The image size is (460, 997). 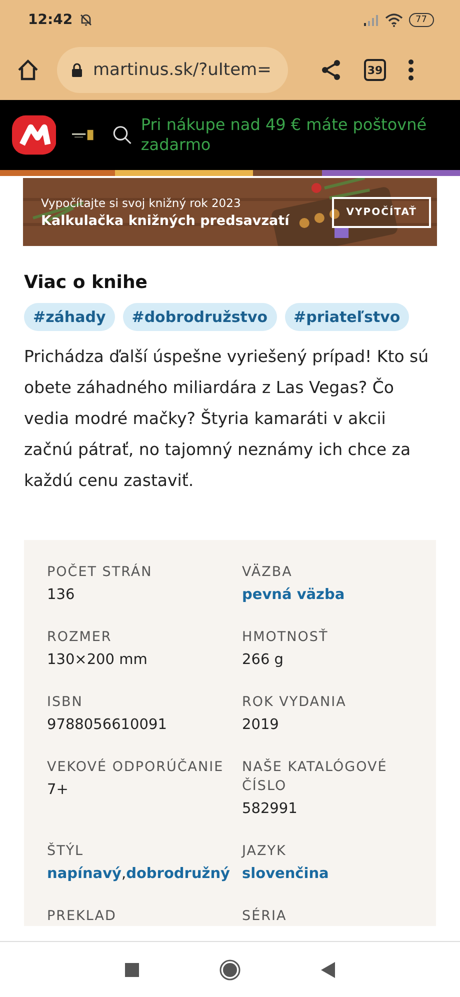 I want to click on menu-icon, so click(x=411, y=70).